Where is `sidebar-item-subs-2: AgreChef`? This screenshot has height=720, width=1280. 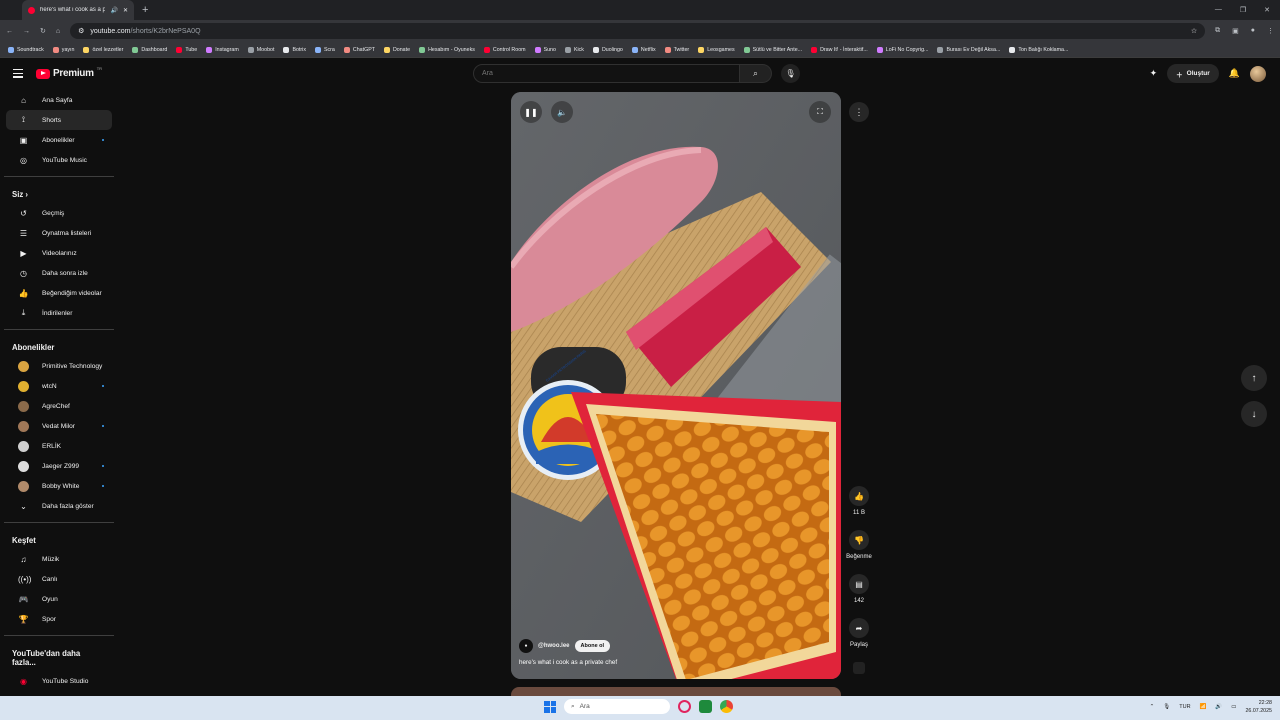
sidebar-item-subs-2: AgreChef is located at coordinates (59, 406).